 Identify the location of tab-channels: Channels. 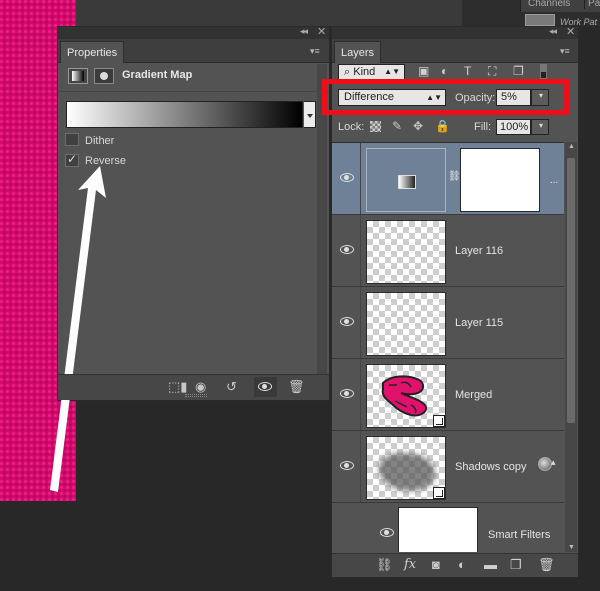
(549, 4).